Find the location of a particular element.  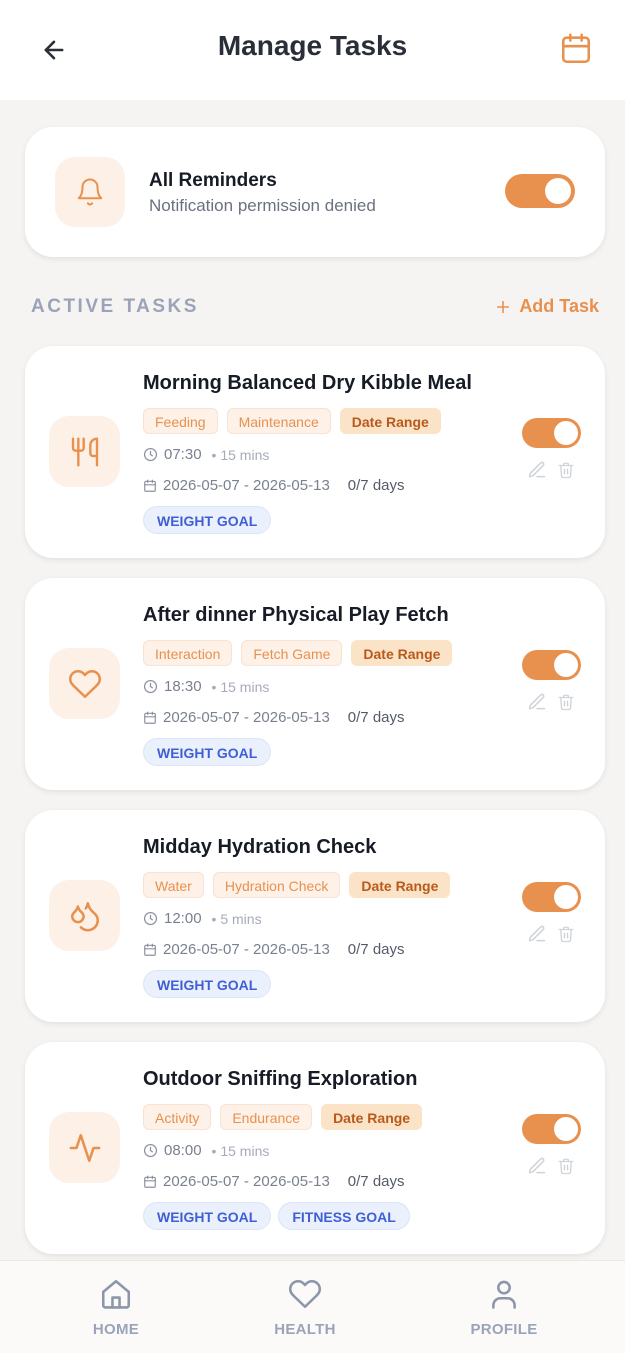

reminder-icon-box is located at coordinates (90, 192).